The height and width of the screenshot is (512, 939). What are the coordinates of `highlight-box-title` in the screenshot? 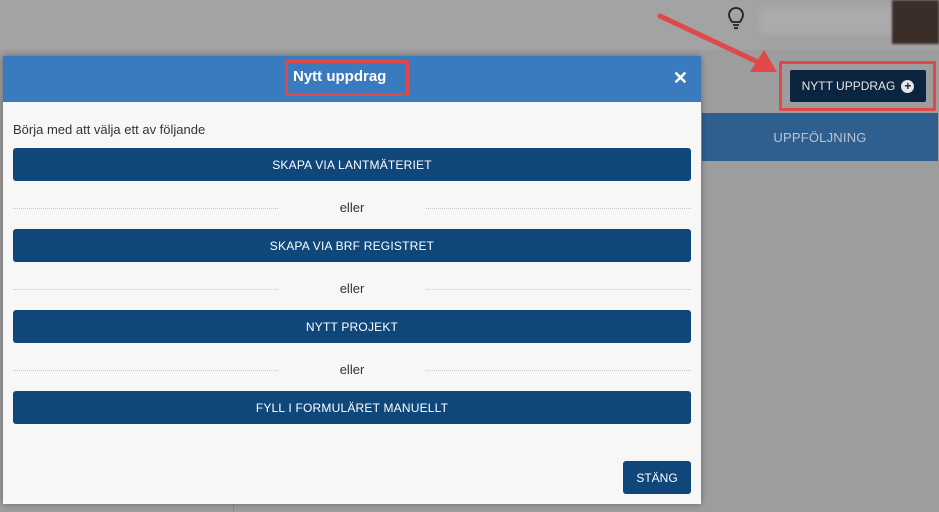 It's located at (347, 78).